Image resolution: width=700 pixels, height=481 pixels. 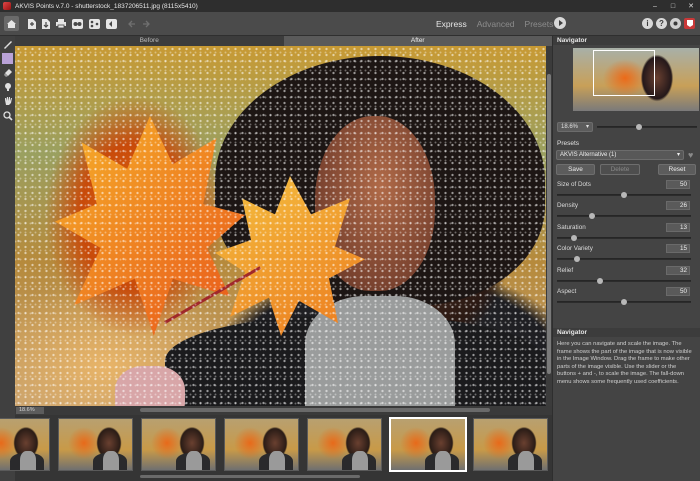 I want to click on close-button: ✕, so click(x=691, y=6).